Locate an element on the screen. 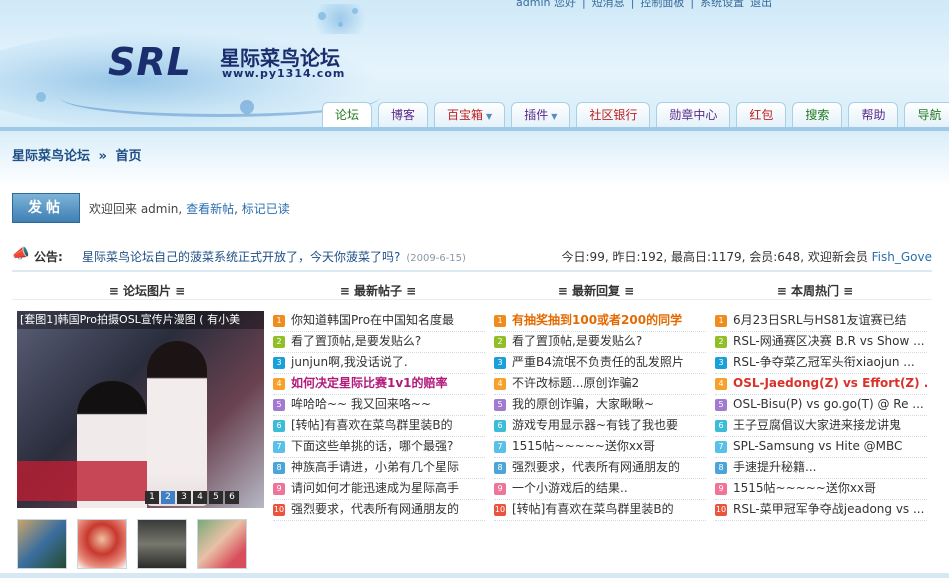 The image size is (949, 578). list-item: 5 我的原创诈骗，大家瞅瞅~ is located at coordinates (600, 405).